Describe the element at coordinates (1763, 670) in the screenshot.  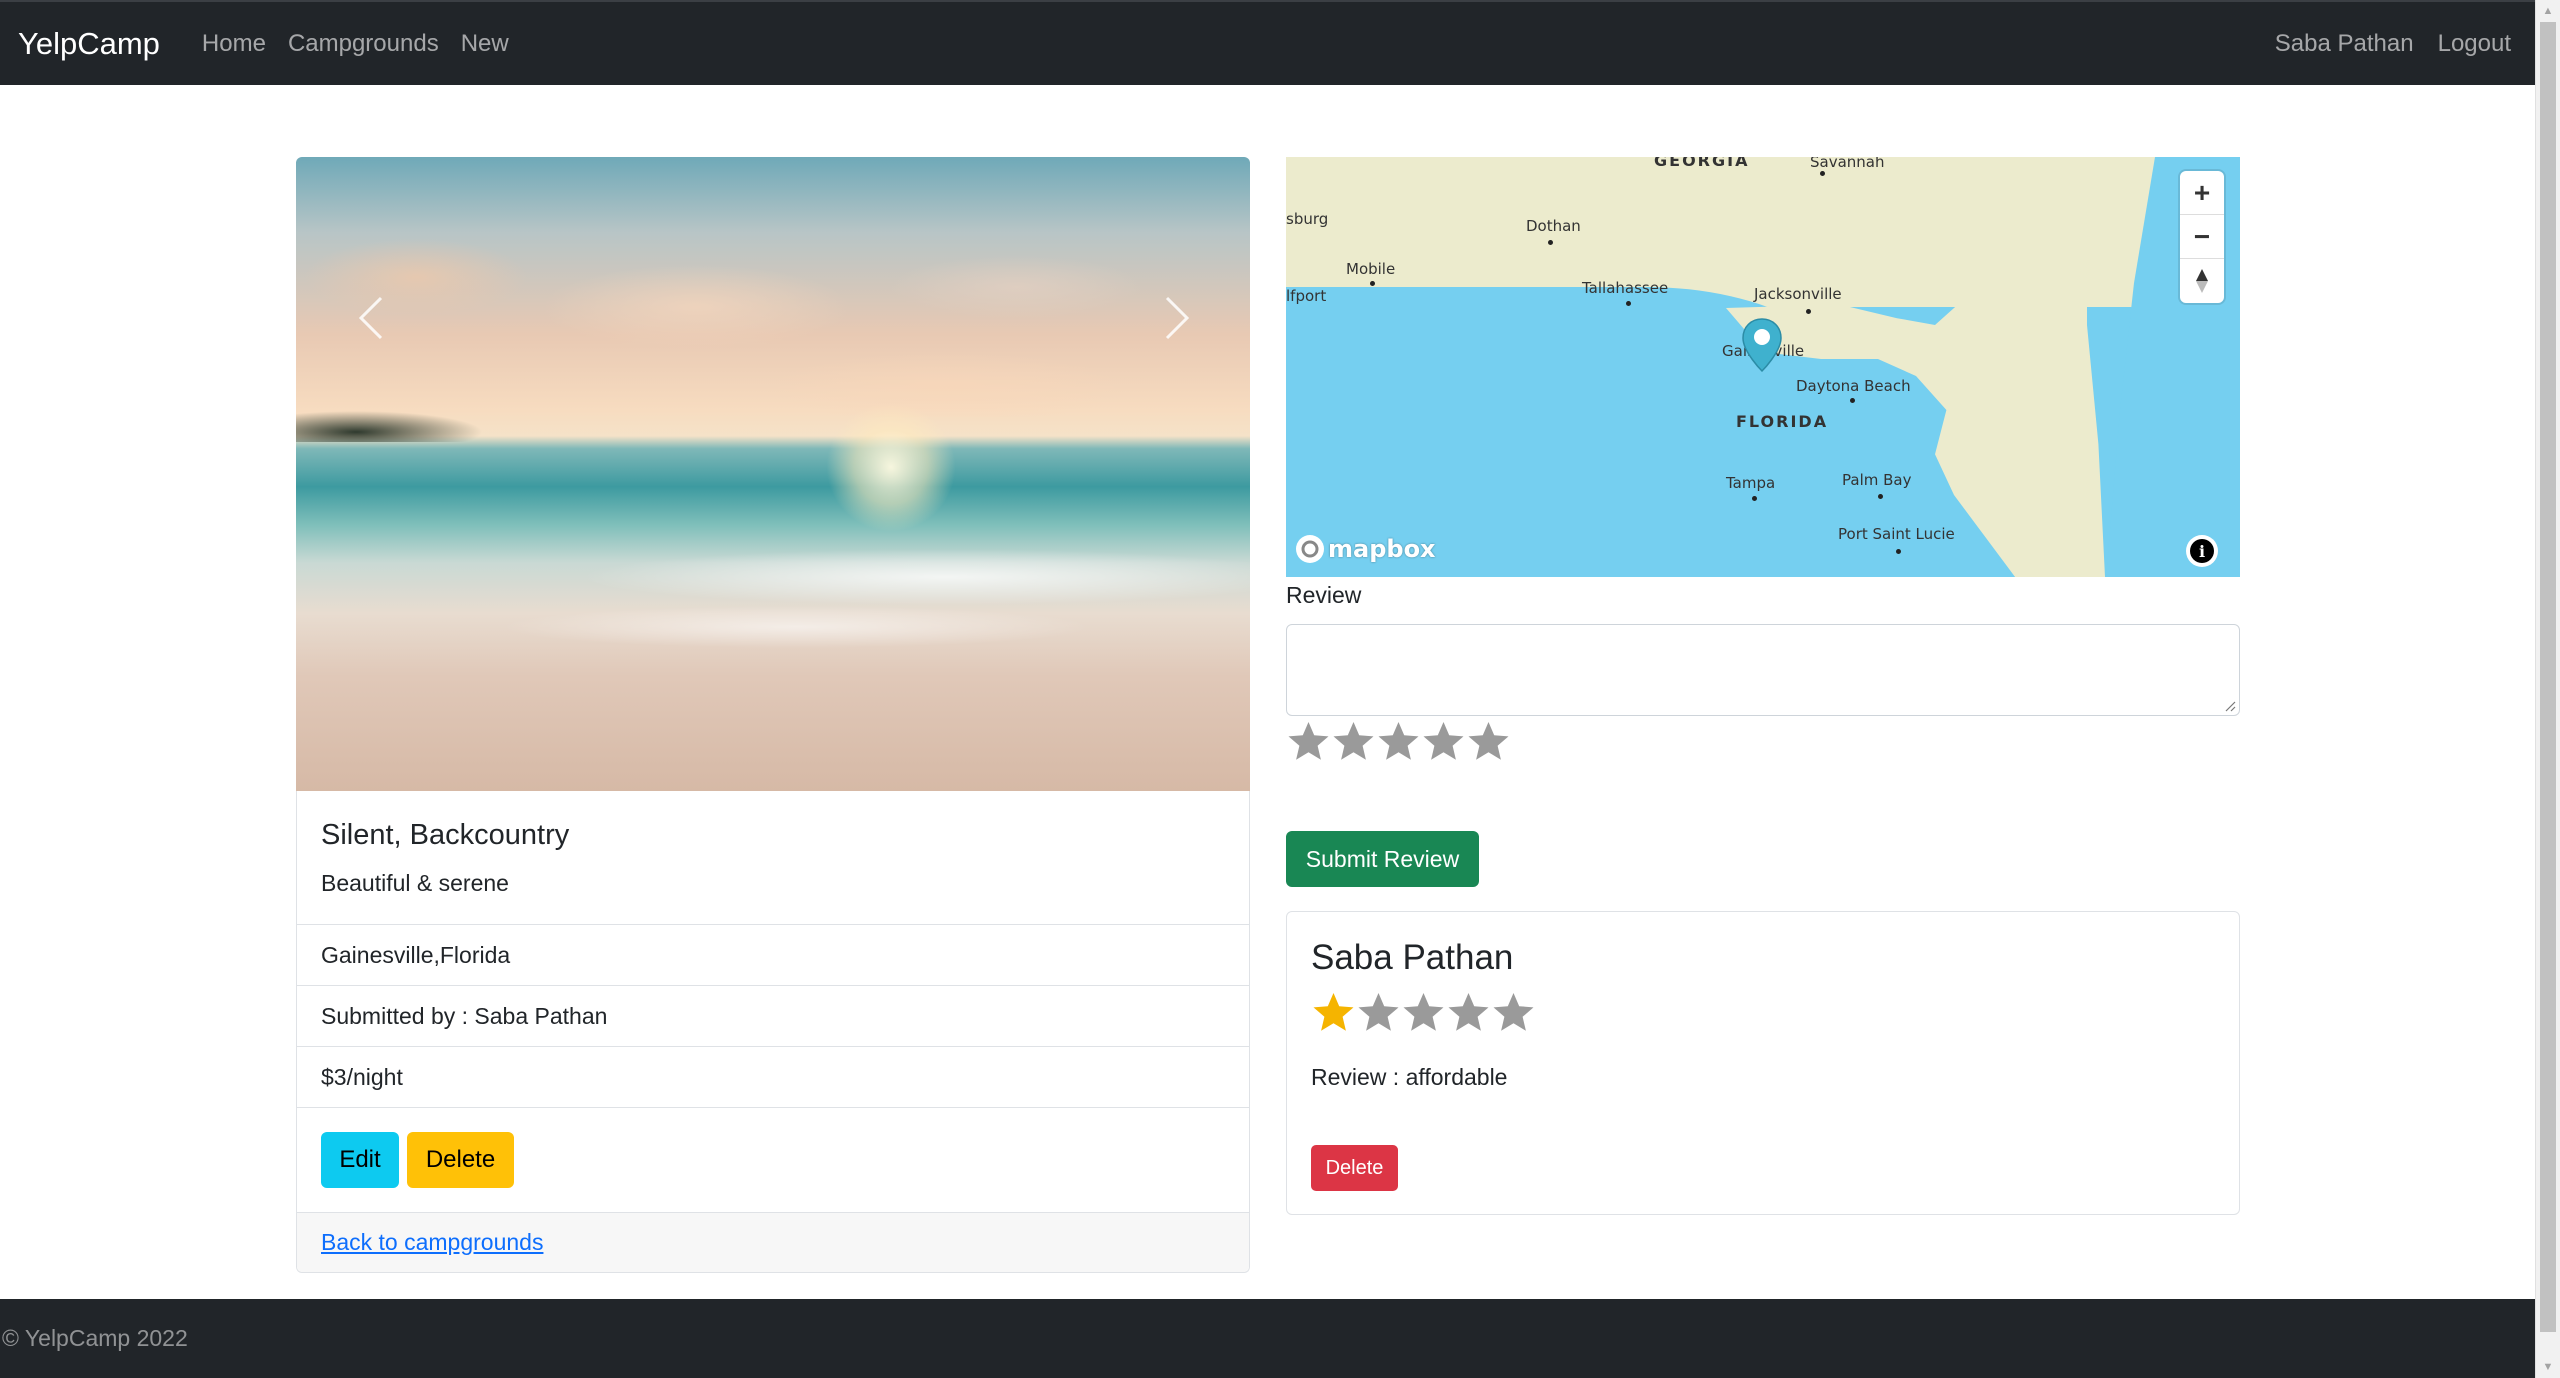
I see `review-textarea` at that location.